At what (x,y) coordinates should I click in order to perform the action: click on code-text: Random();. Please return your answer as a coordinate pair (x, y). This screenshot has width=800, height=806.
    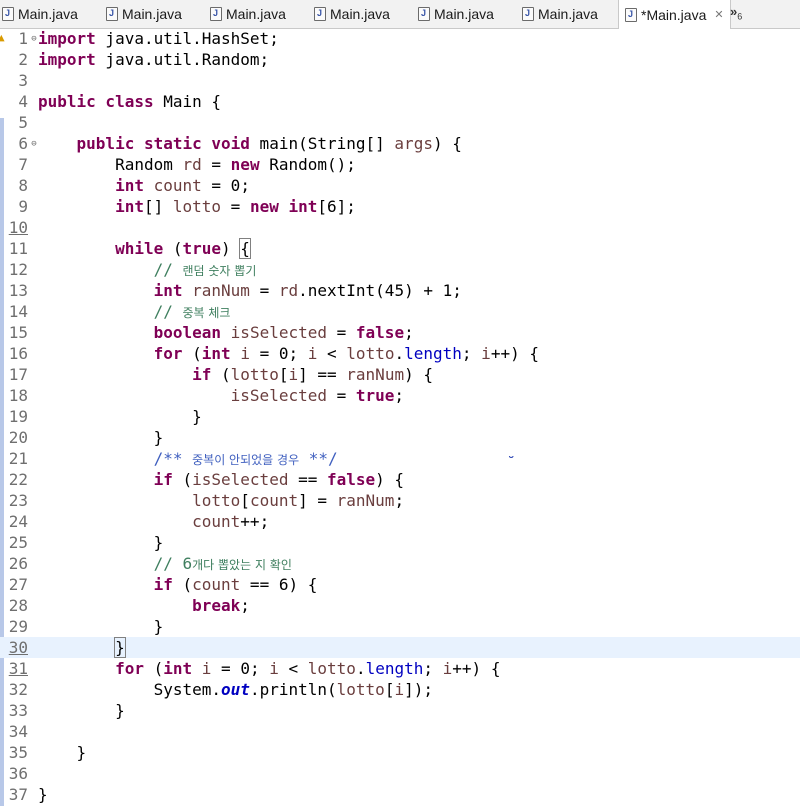
    Looking at the image, I should click on (307, 164).